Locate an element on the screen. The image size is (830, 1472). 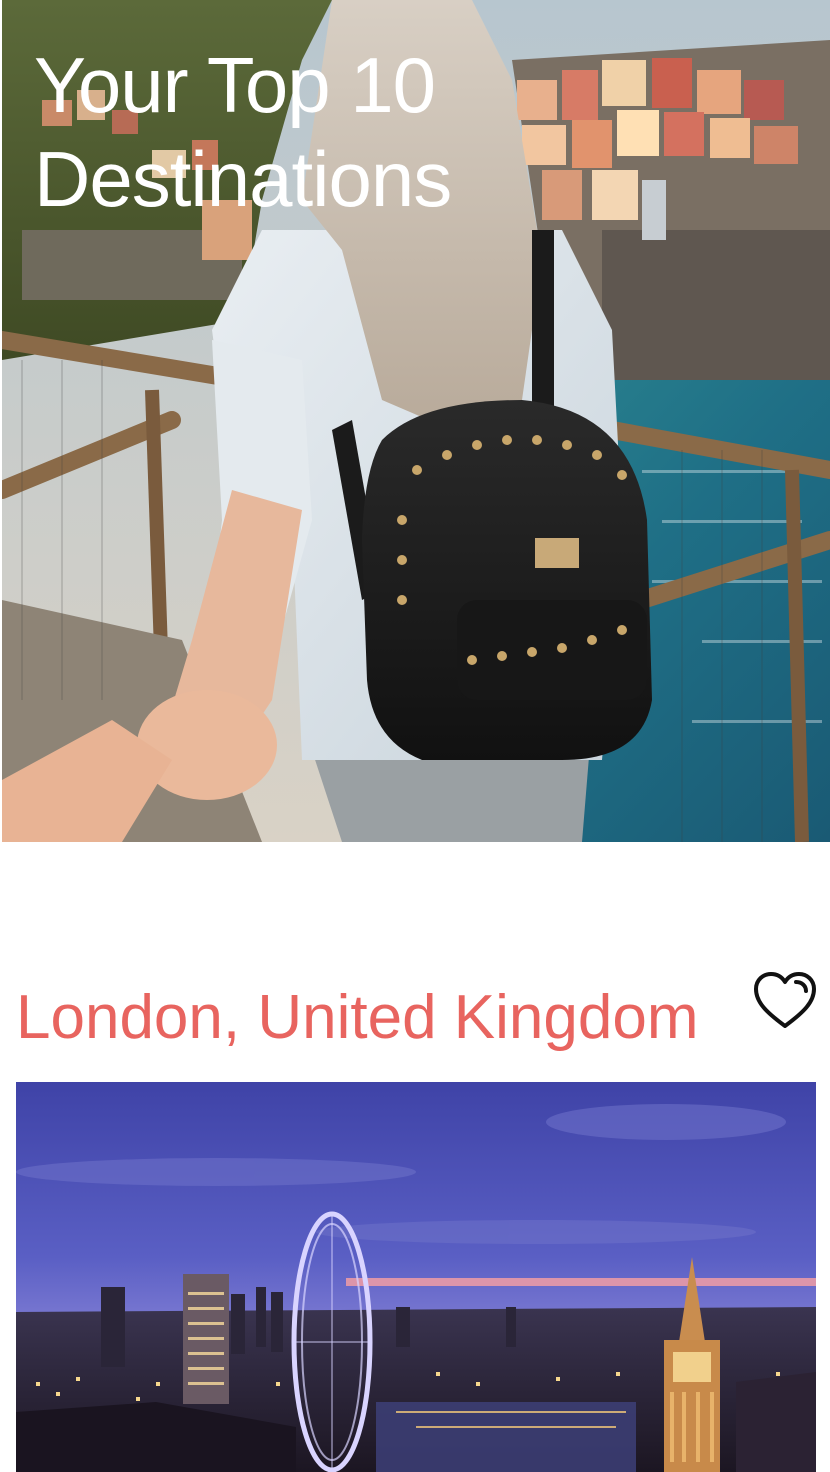
heart-outline-icon is located at coordinates (785, 1000).